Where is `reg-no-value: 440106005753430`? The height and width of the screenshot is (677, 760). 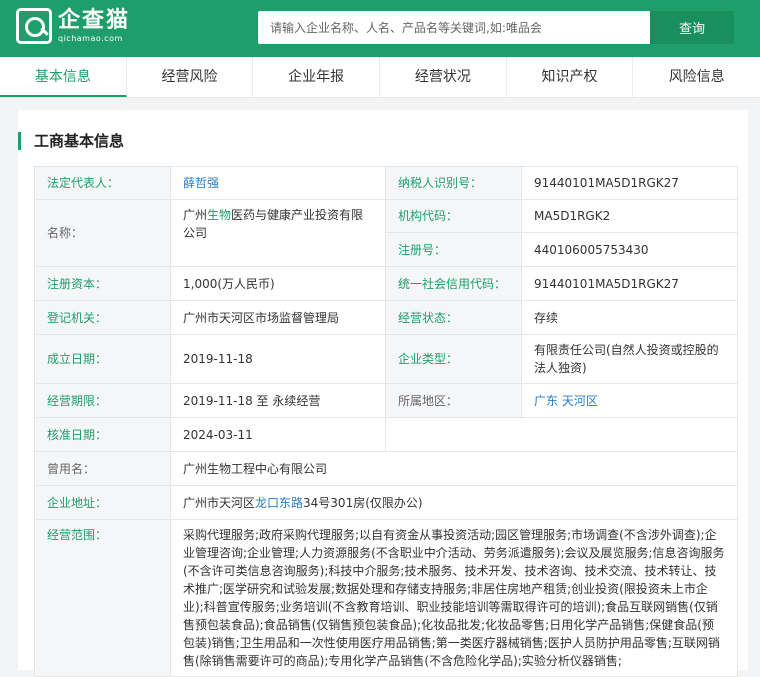
reg-no-value: 440106005753430 is located at coordinates (629, 249).